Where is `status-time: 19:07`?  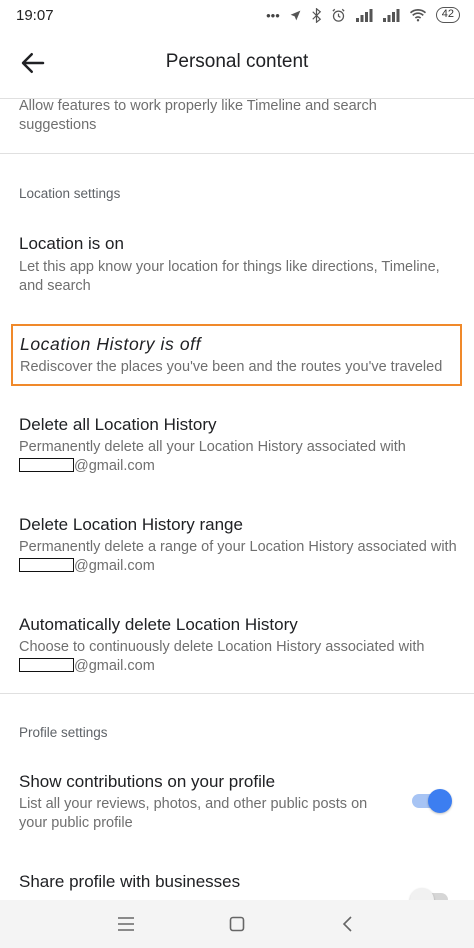
status-time: 19:07 is located at coordinates (35, 15).